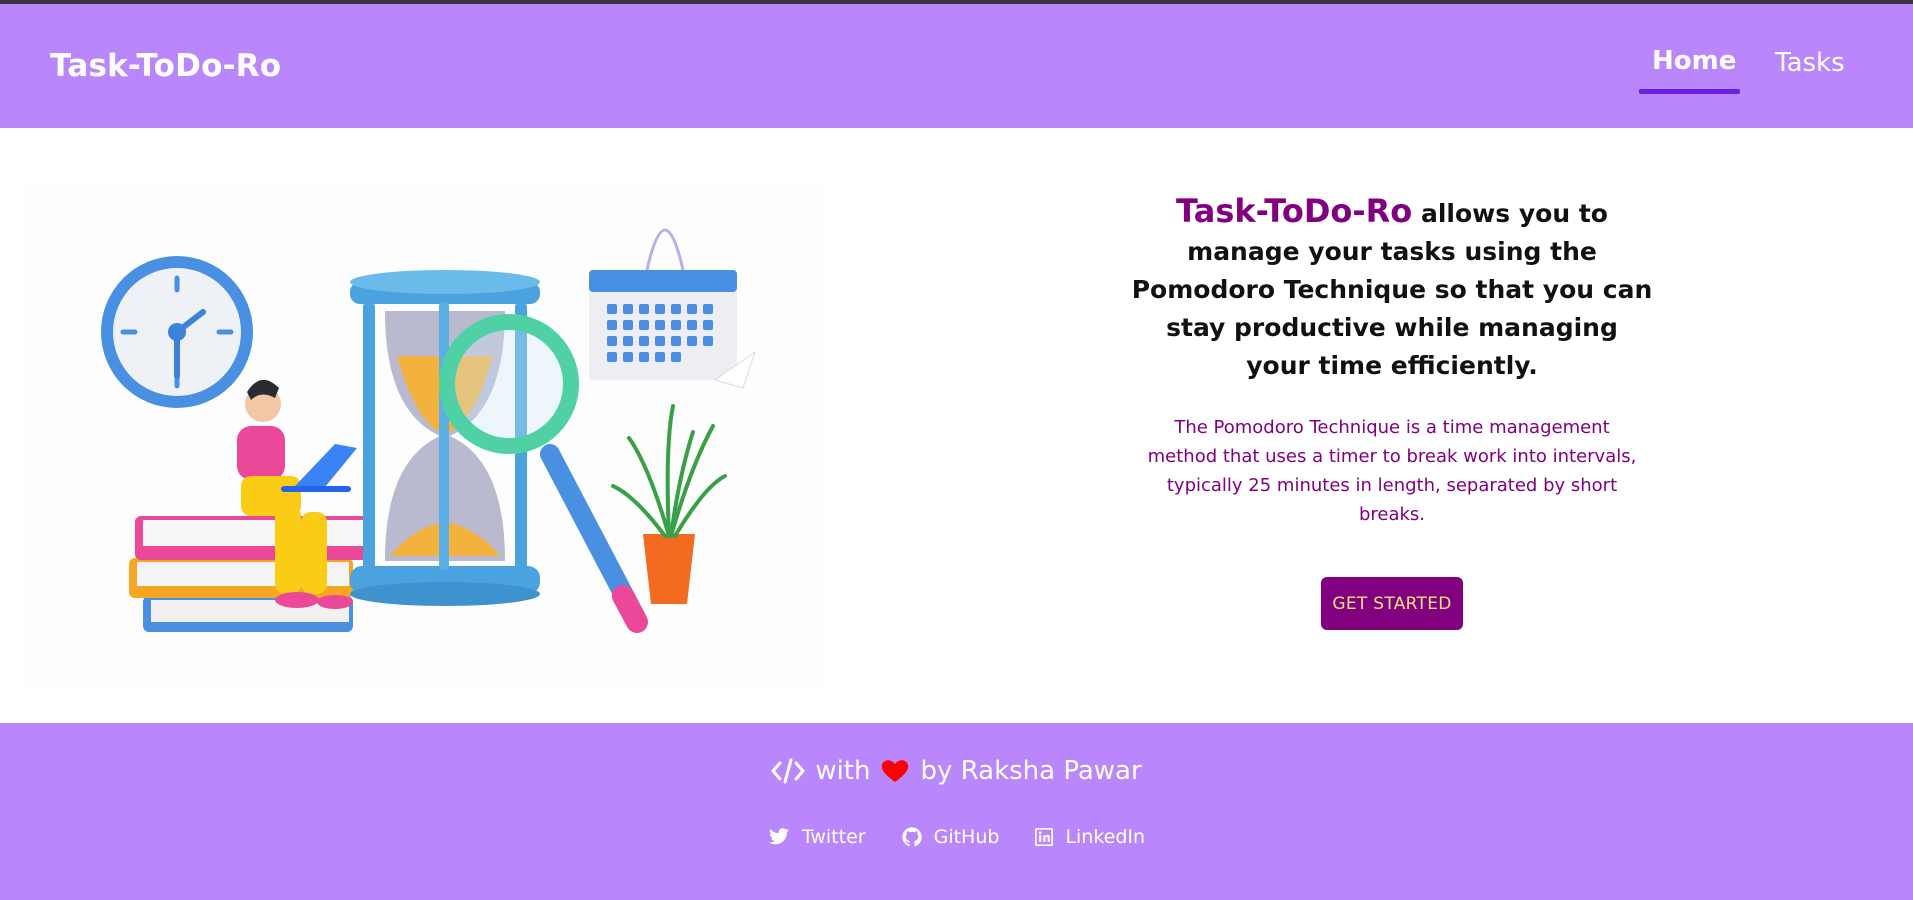 The width and height of the screenshot is (1913, 900). Describe the element at coordinates (966, 837) in the screenshot. I see `github-label: GitHub` at that location.